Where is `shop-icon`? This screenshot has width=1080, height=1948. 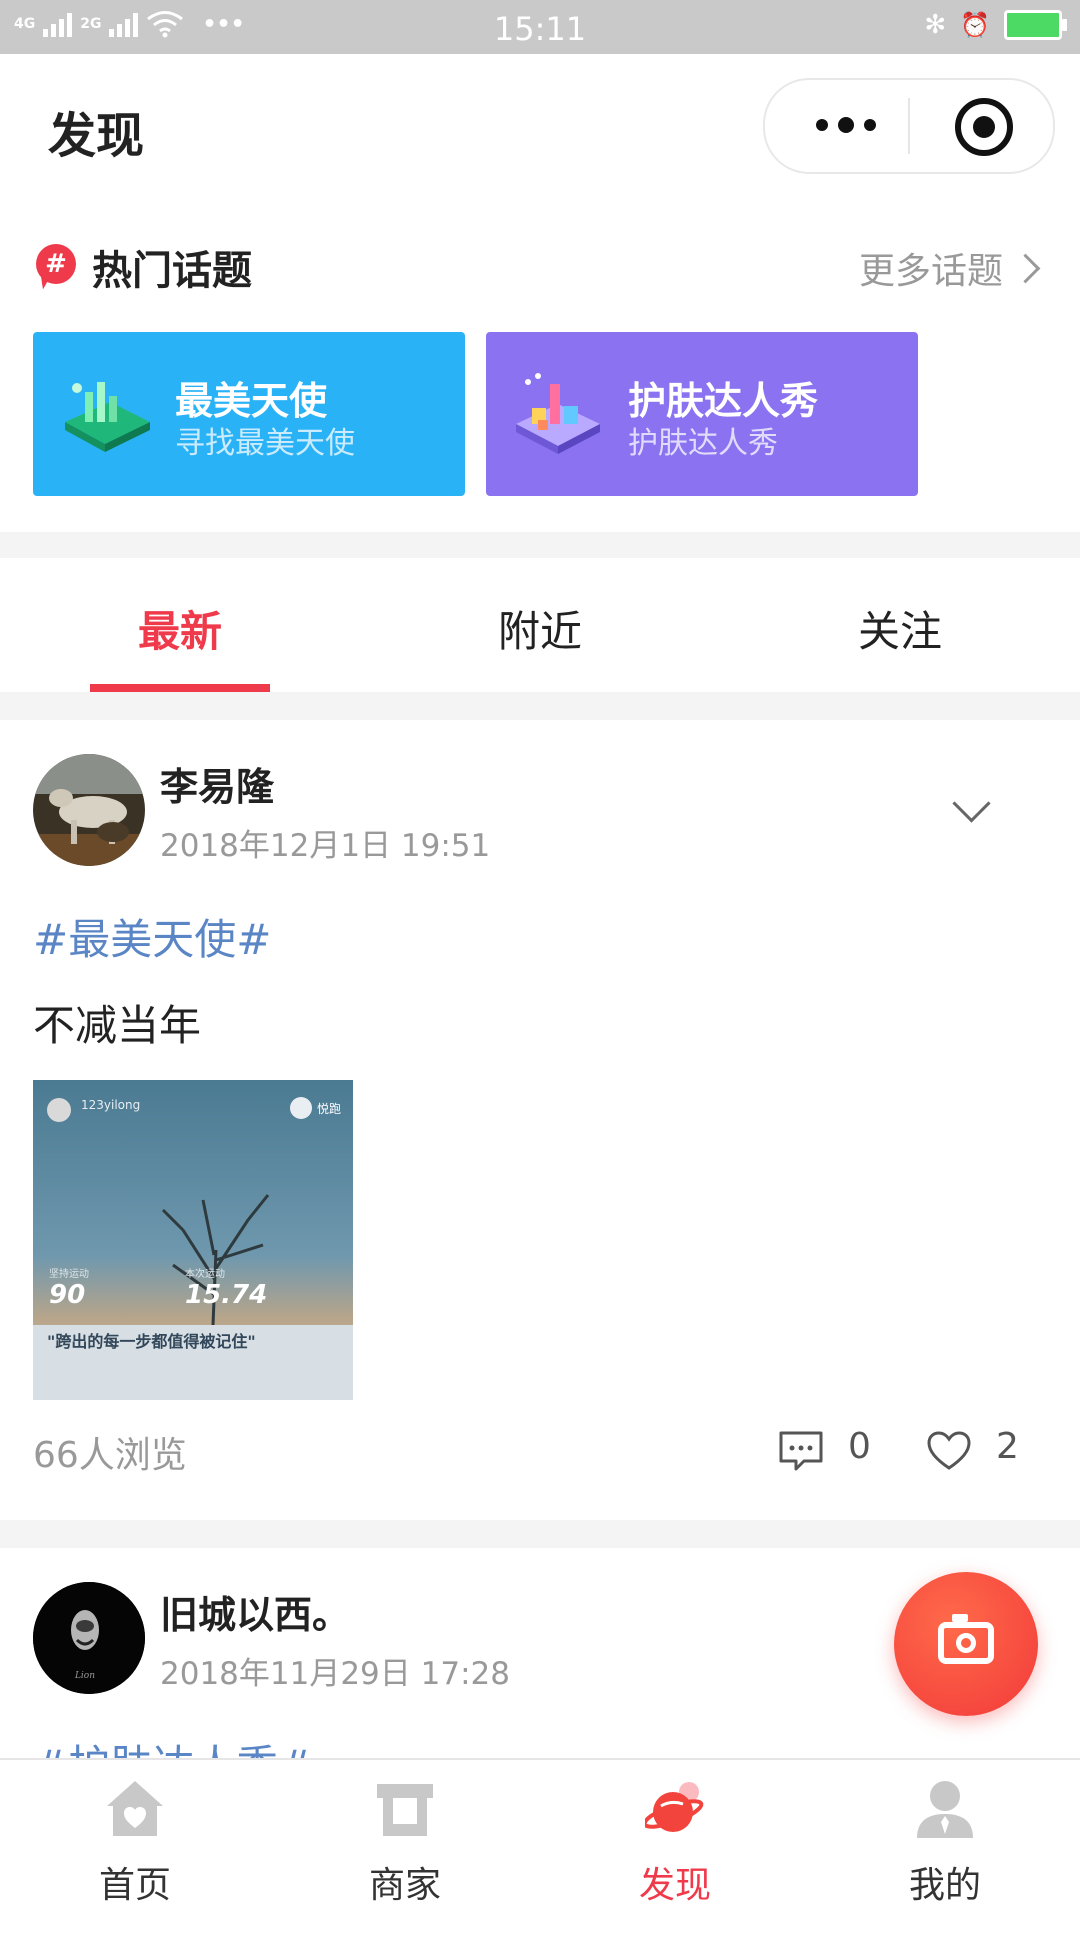 shop-icon is located at coordinates (405, 1810).